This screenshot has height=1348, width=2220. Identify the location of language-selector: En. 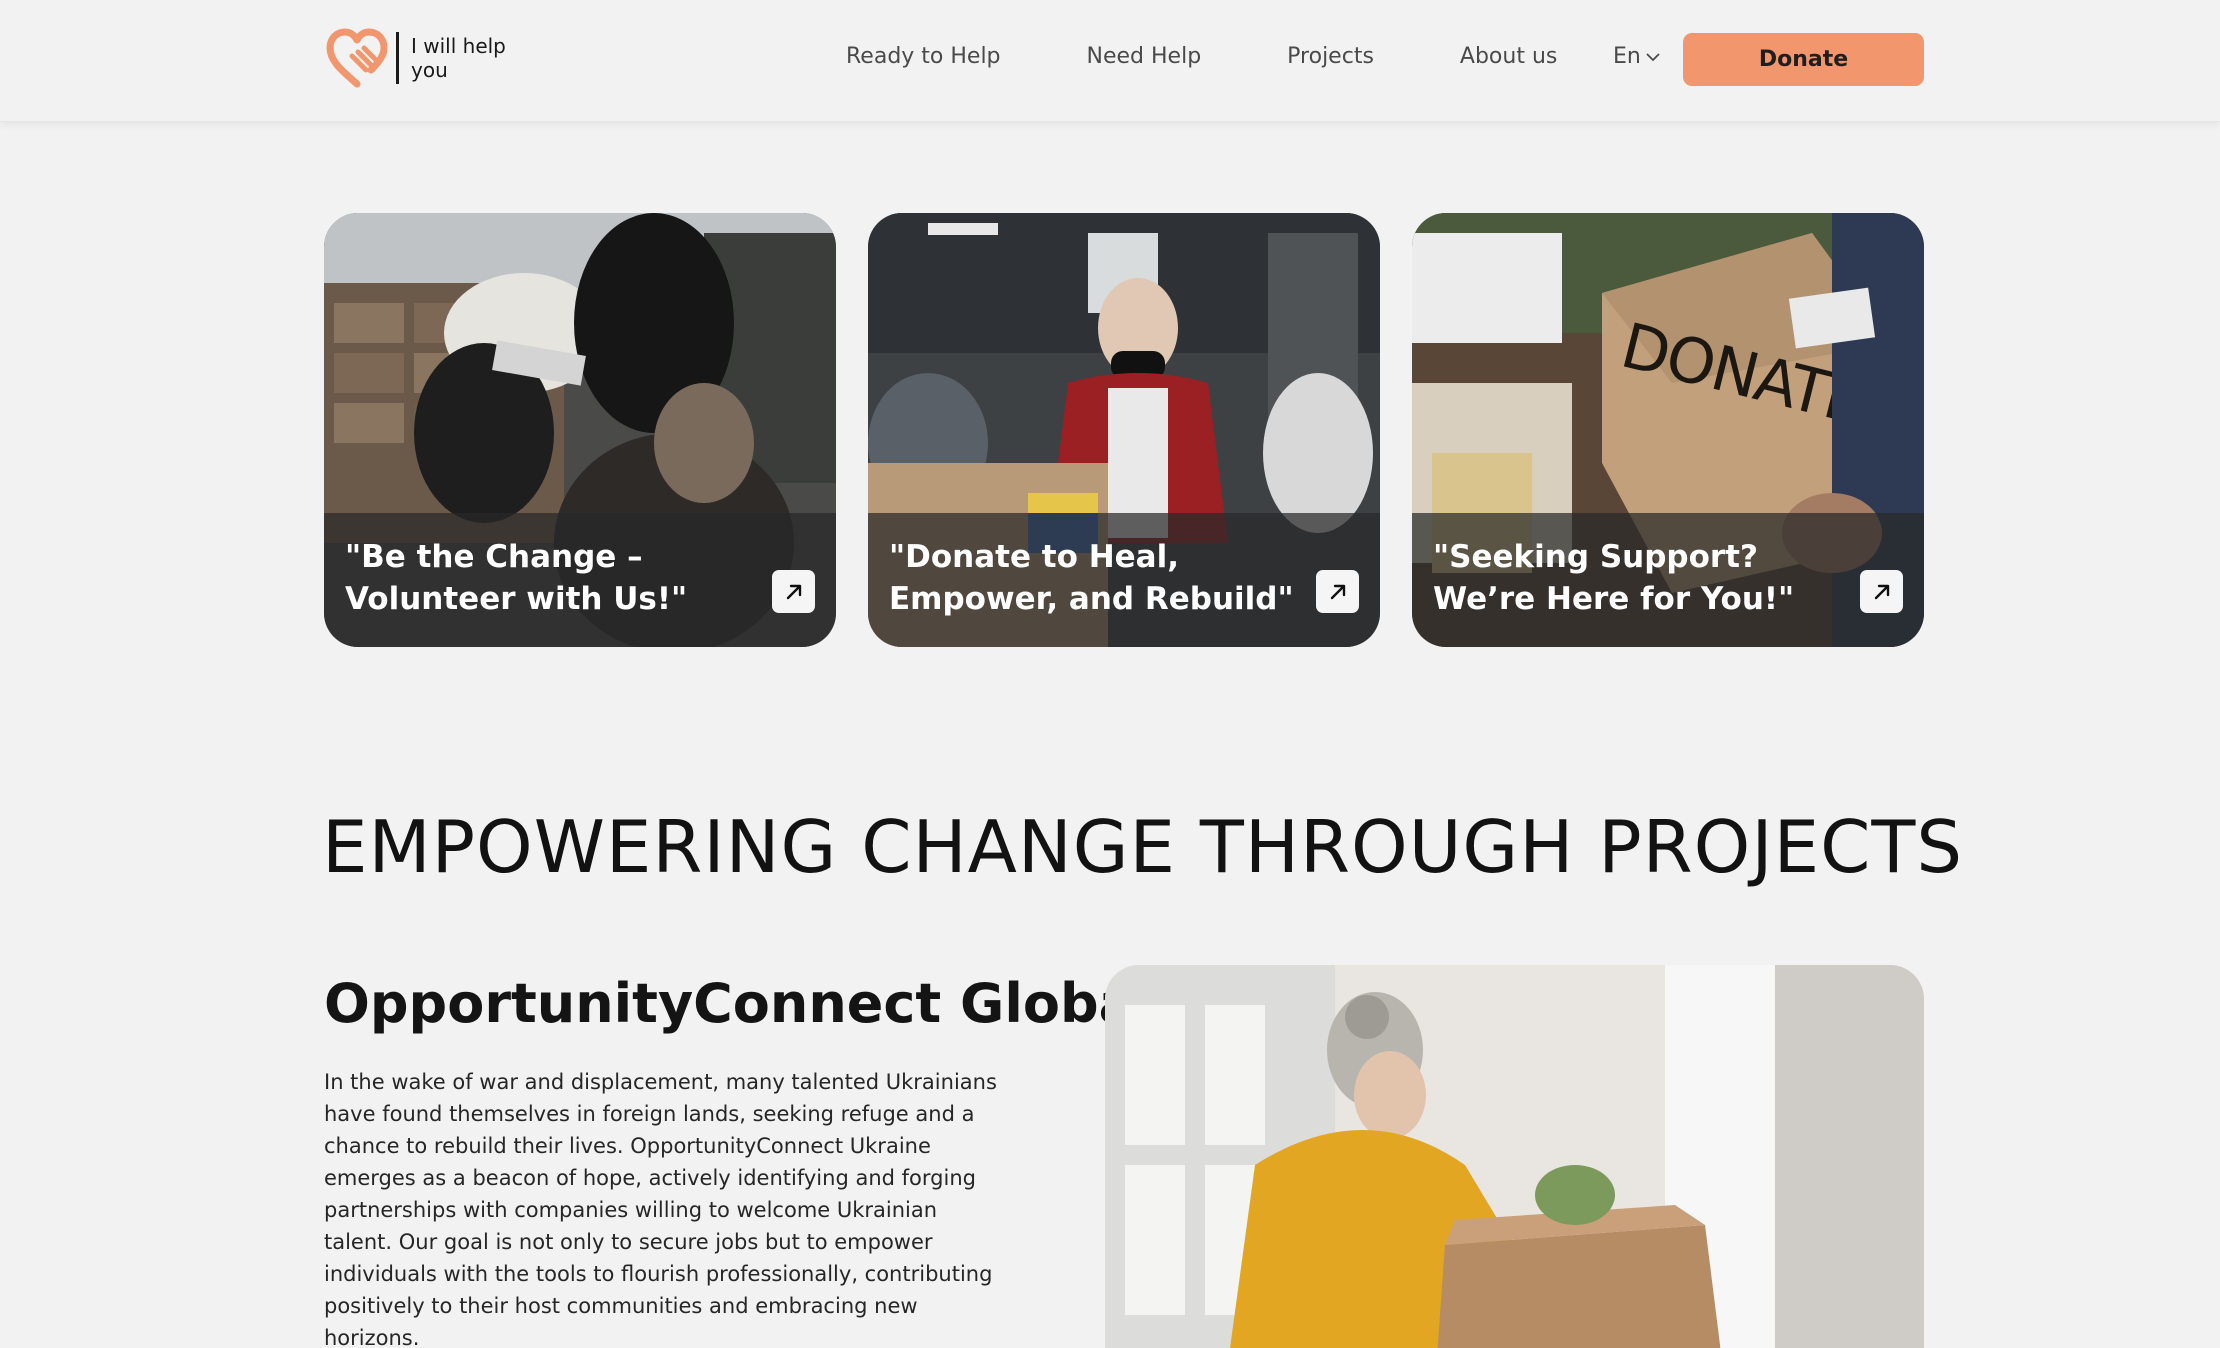
(1637, 56).